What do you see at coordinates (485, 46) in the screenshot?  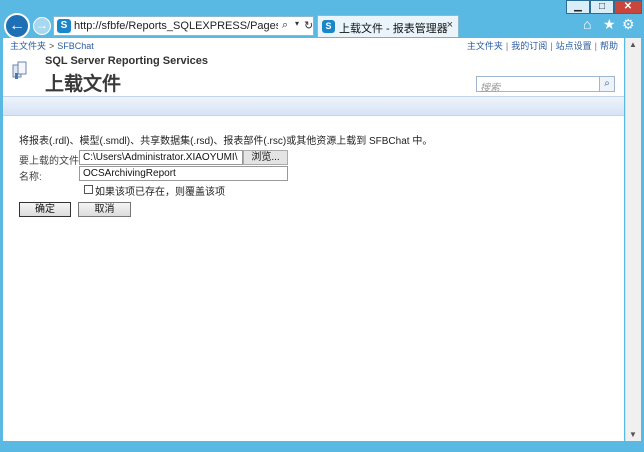 I see `home-folder-link: 主文件夹` at bounding box center [485, 46].